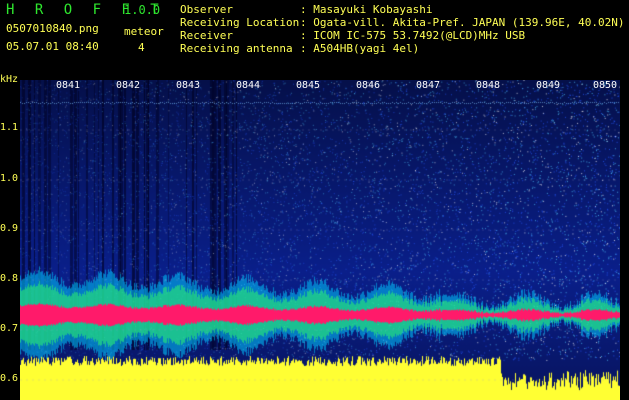 Image resolution: width=629 pixels, height=400 pixels. I want to click on time-label: 0849, so click(548, 85).